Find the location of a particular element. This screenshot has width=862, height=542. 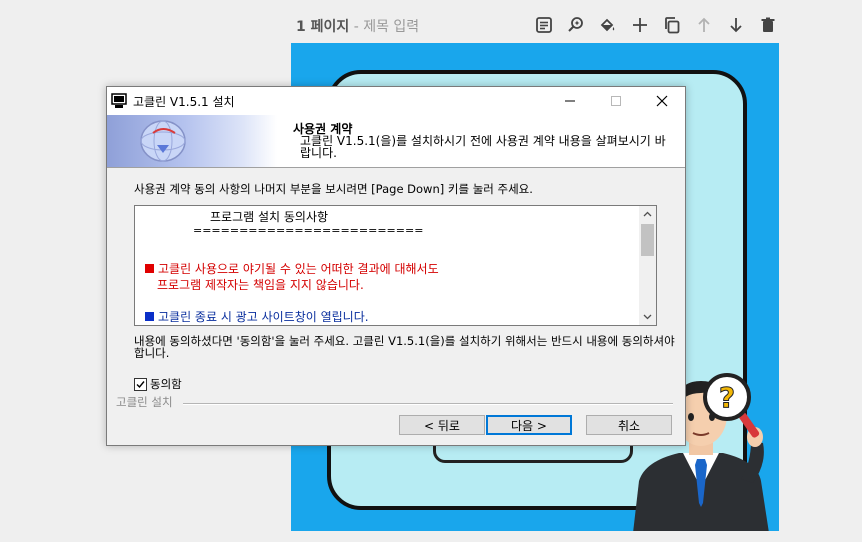

branding-divider is located at coordinates (428, 404).